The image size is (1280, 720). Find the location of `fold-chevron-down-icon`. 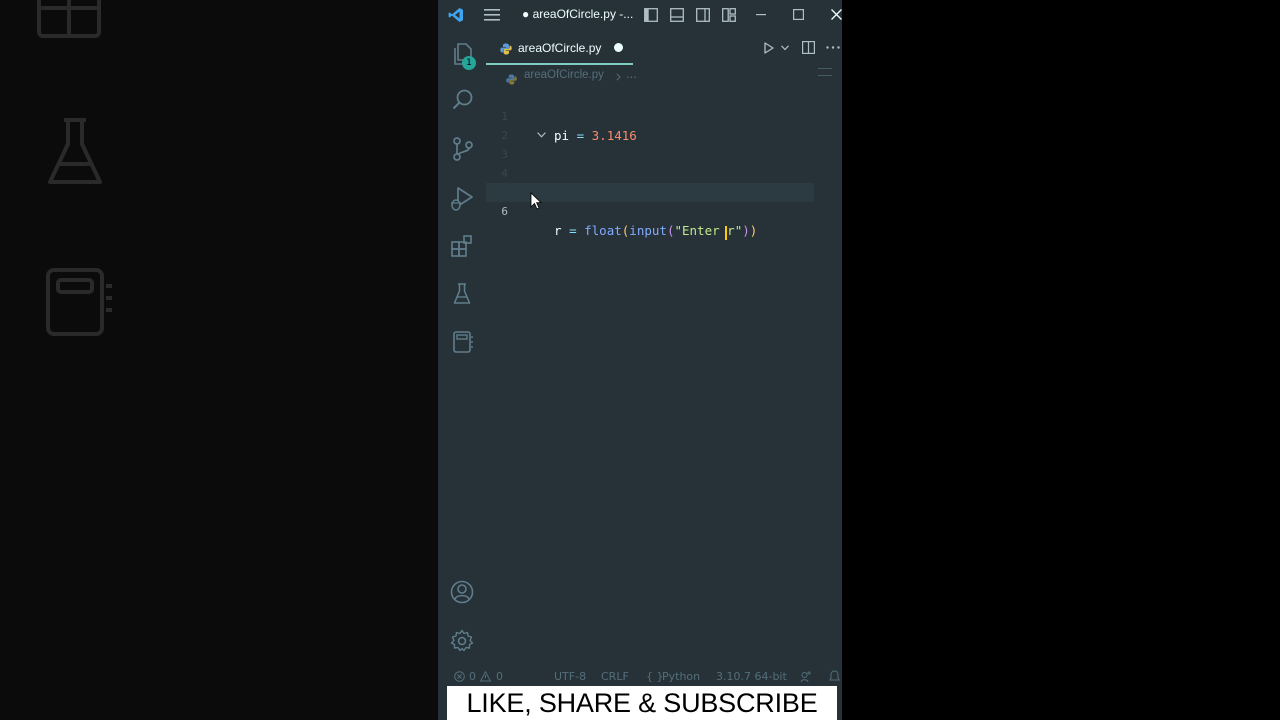

fold-chevron-down-icon is located at coordinates (541, 135).